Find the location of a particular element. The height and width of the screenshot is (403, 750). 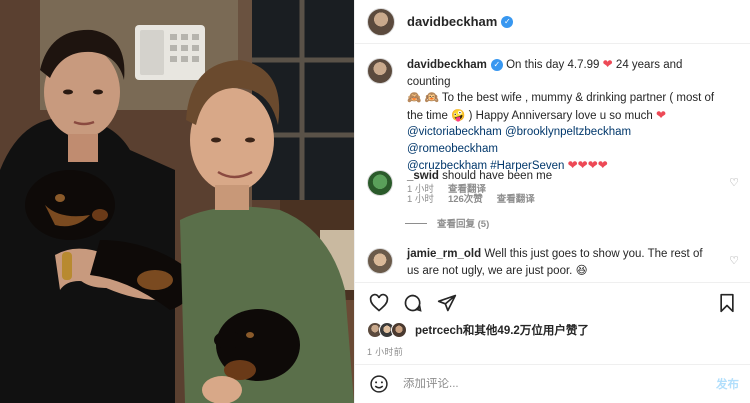

family-emoji-icon: 🙈 🙉 is located at coordinates (423, 98).